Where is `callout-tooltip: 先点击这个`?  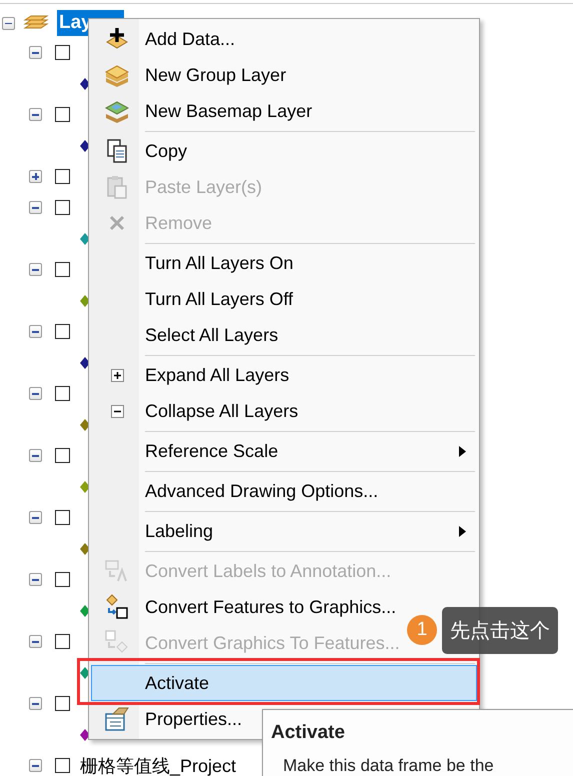
callout-tooltip: 先点击这个 is located at coordinates (500, 630).